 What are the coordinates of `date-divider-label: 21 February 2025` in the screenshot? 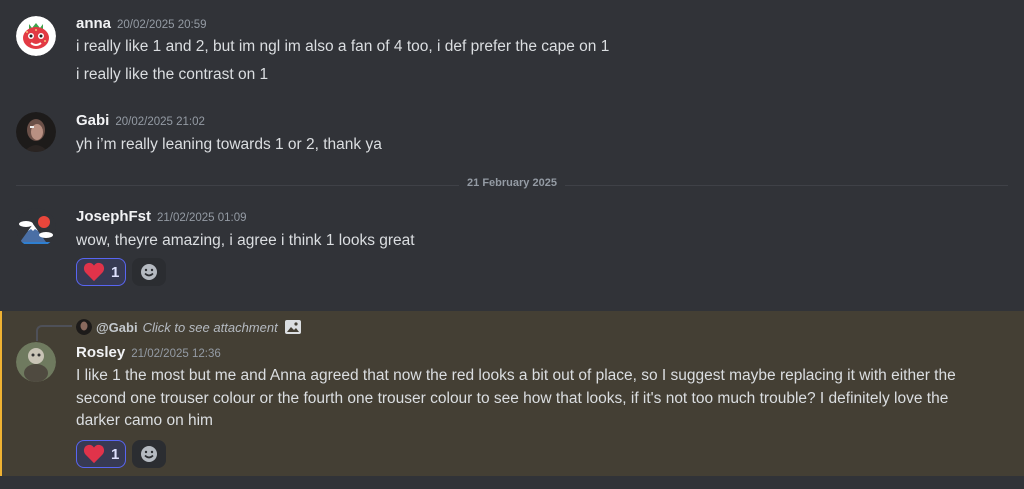 It's located at (512, 183).